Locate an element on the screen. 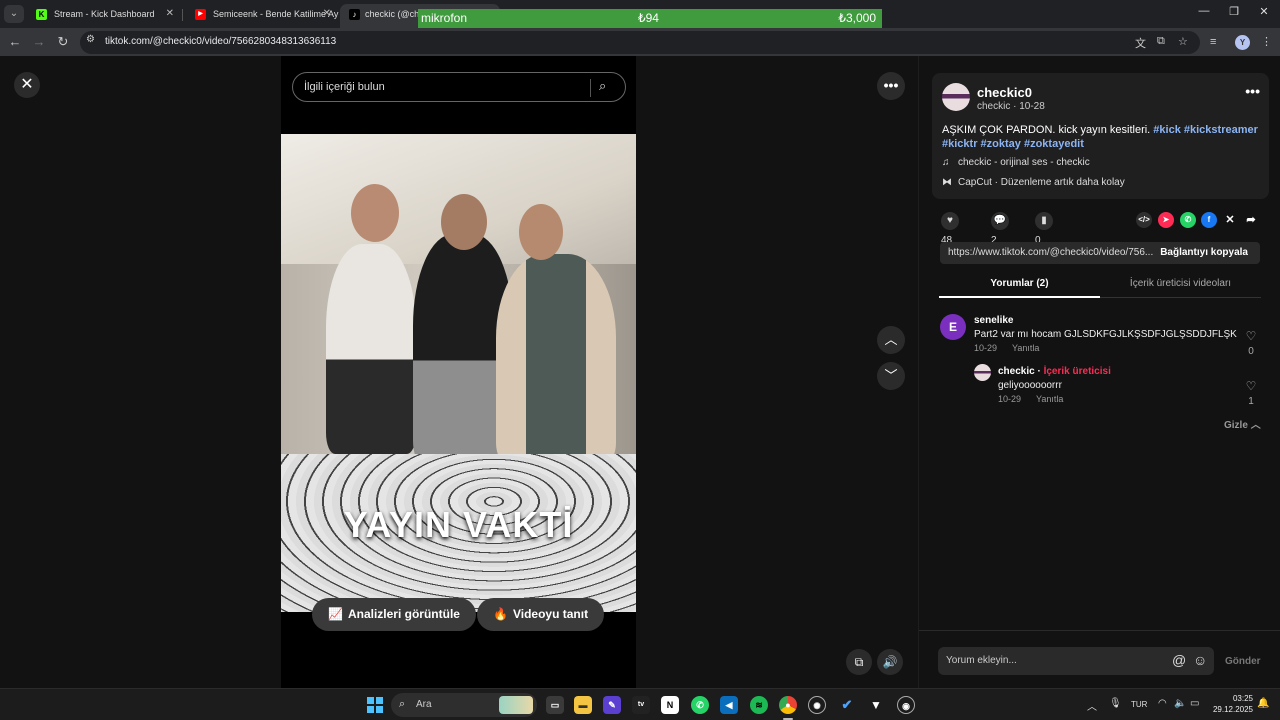 The image size is (1280, 720). save-button: ▮0 is located at coordinates (1047, 228).